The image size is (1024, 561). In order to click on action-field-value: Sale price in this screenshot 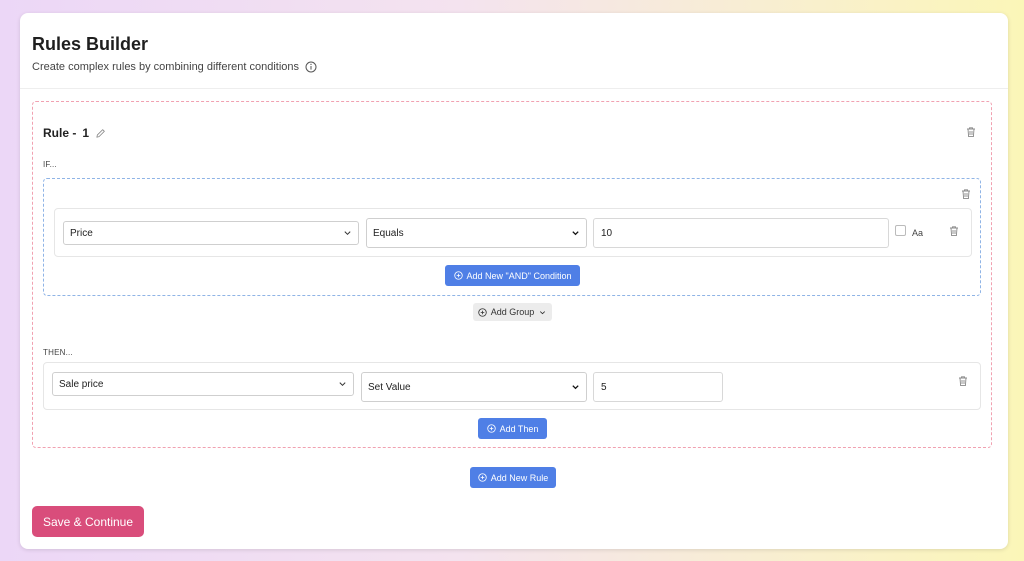, I will do `click(81, 384)`.